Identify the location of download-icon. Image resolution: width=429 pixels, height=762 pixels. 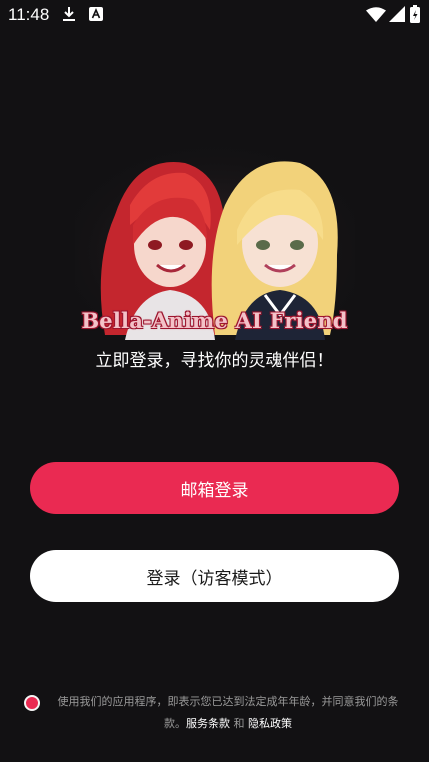
(69, 14).